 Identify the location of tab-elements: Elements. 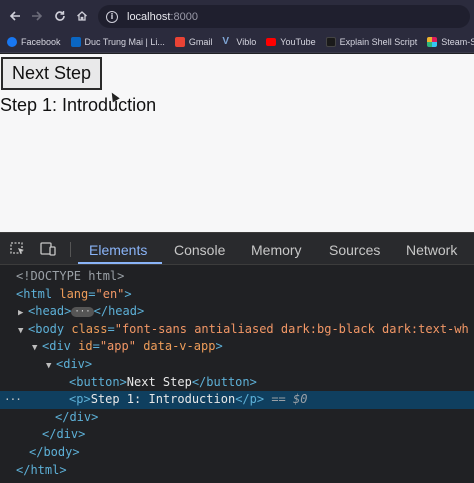
(118, 249).